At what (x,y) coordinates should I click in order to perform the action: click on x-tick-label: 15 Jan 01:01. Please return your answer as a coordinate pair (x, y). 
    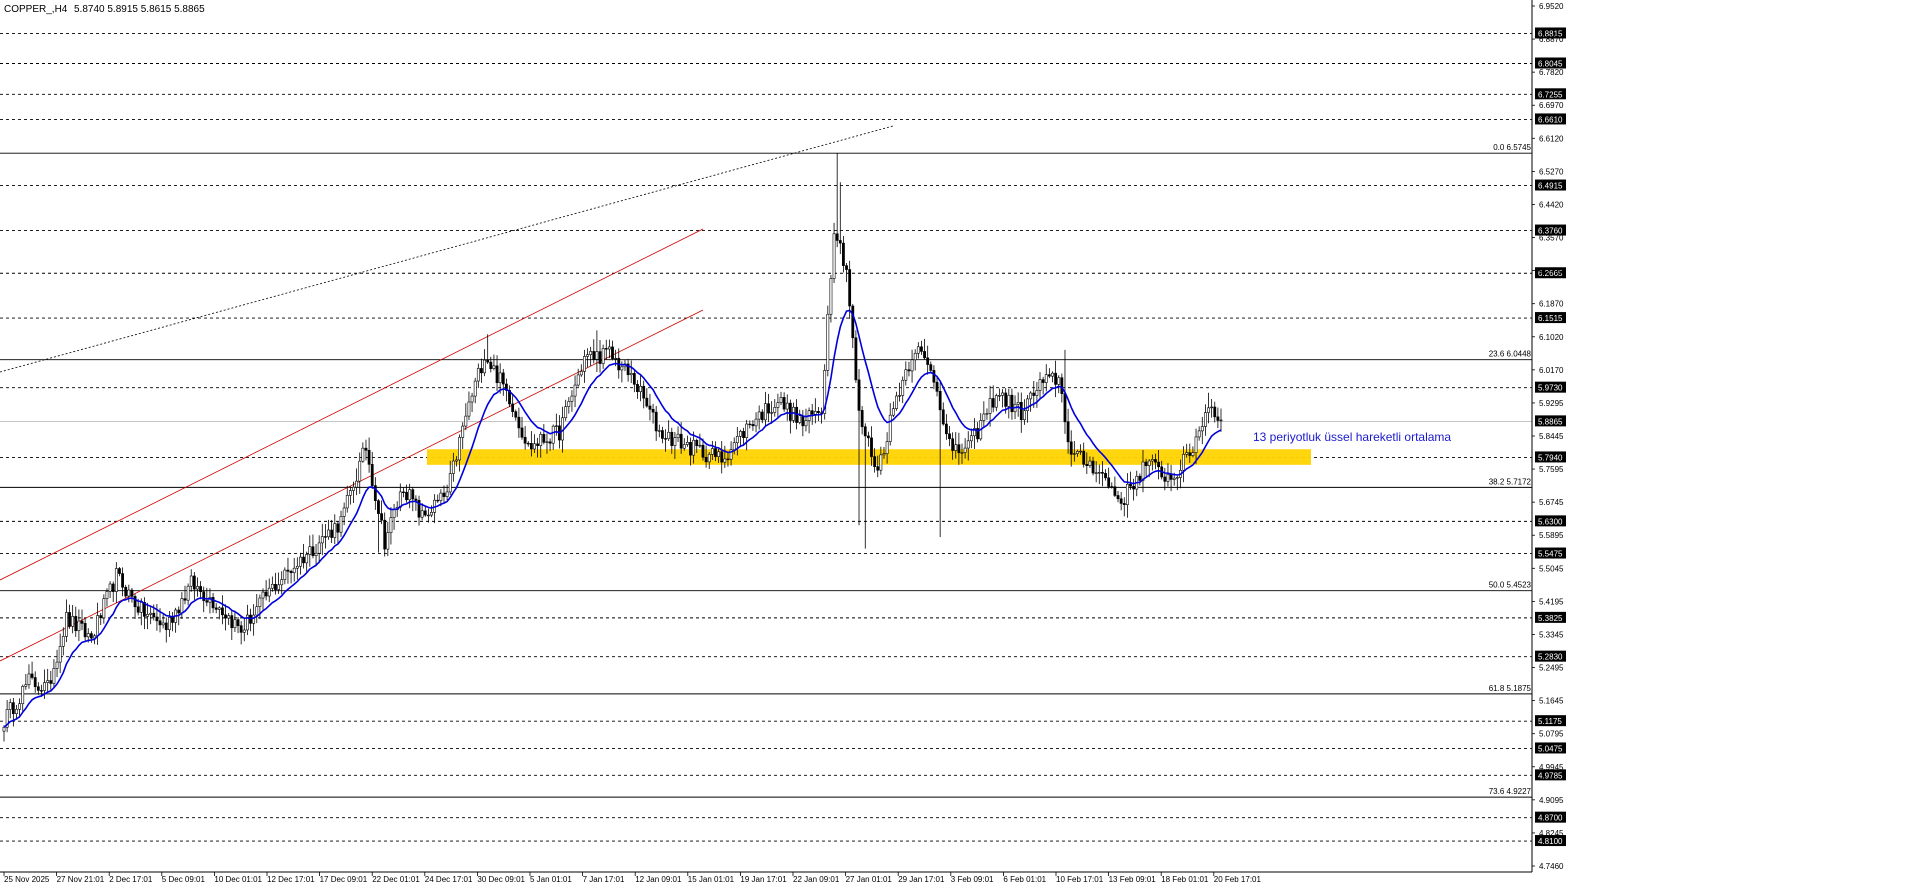
    Looking at the image, I should click on (711, 879).